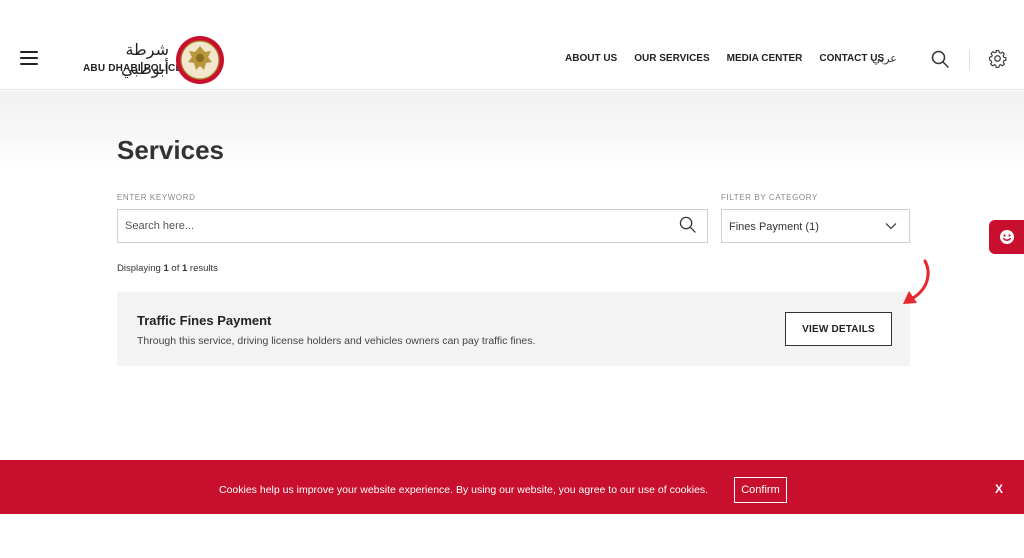  I want to click on cookie-close-button: X, so click(999, 489).